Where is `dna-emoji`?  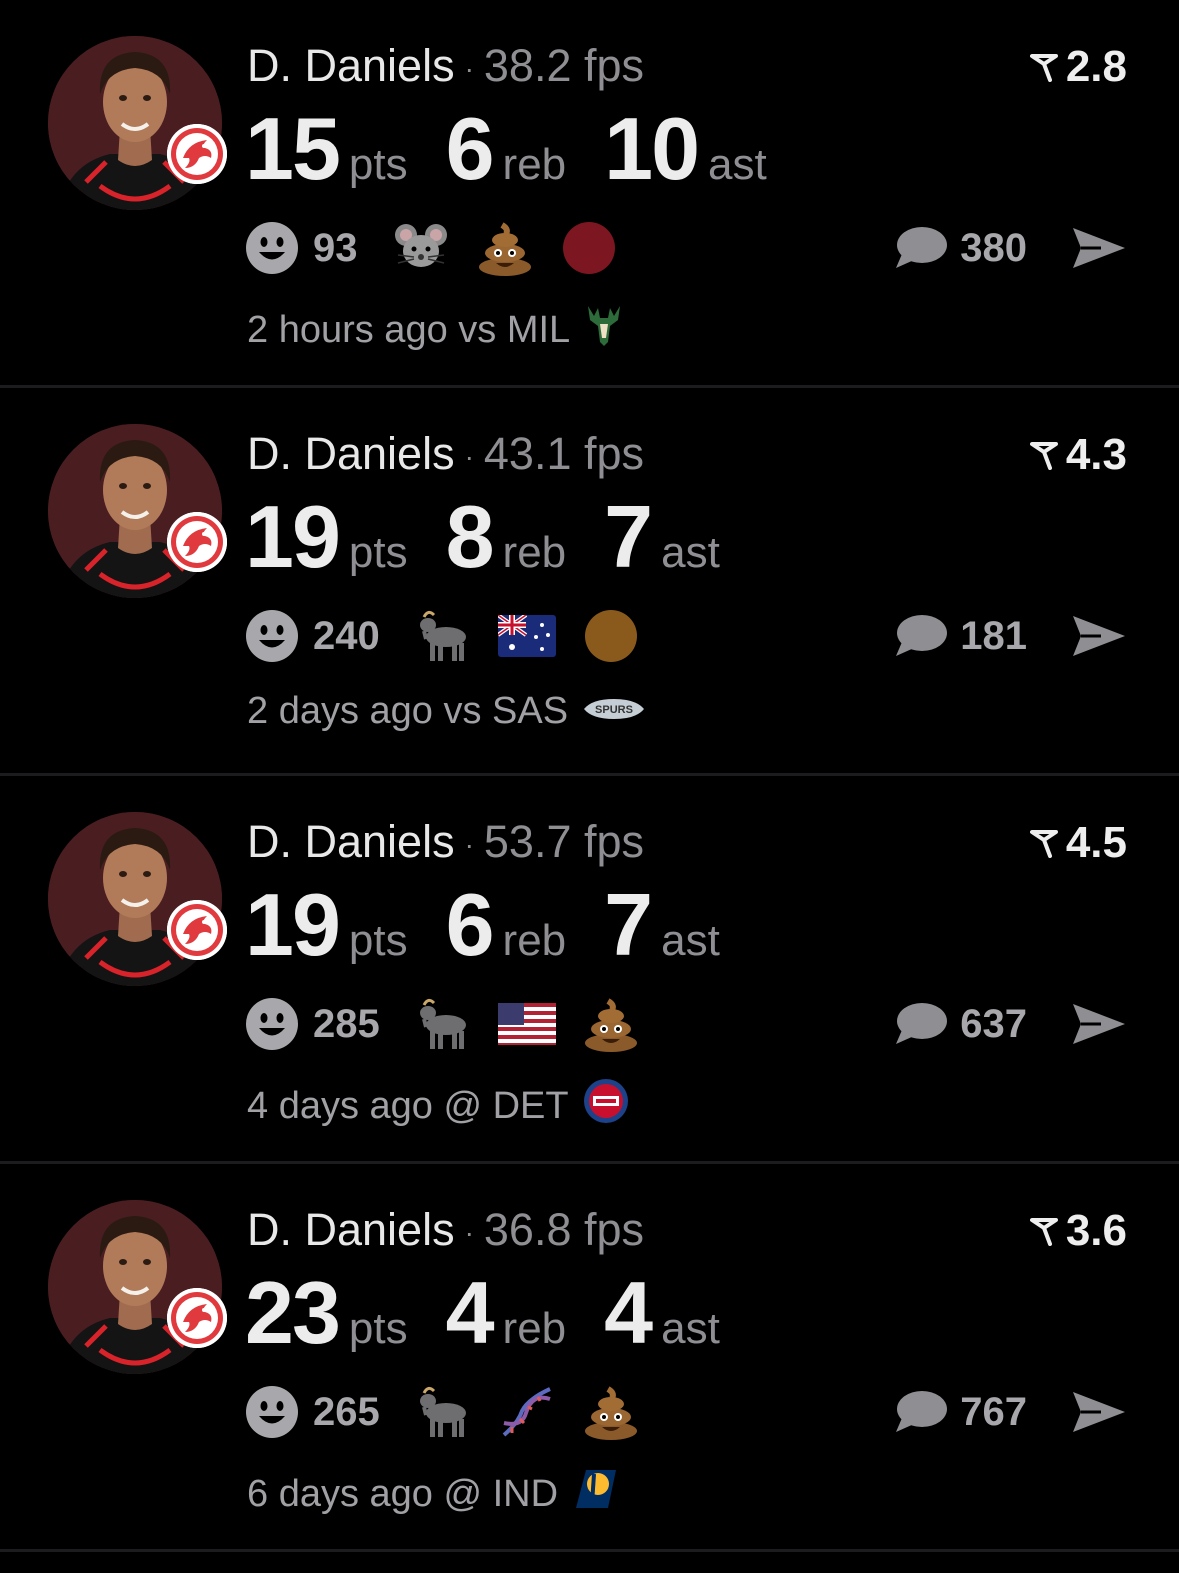
dna-emoji is located at coordinates (527, 1412).